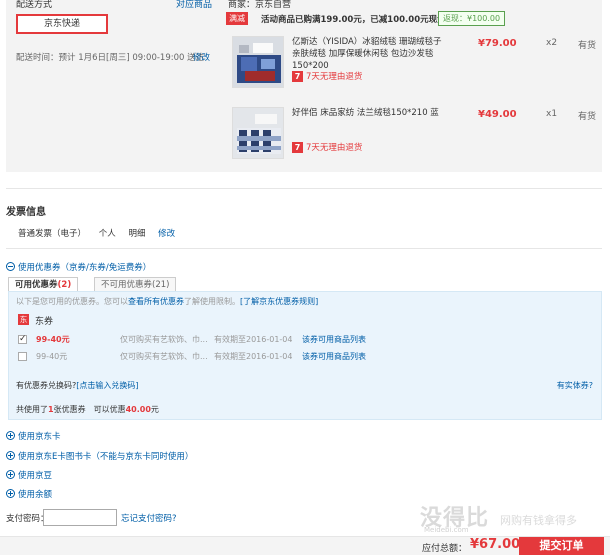  I want to click on invoice-title: 发票信息, so click(26, 212).